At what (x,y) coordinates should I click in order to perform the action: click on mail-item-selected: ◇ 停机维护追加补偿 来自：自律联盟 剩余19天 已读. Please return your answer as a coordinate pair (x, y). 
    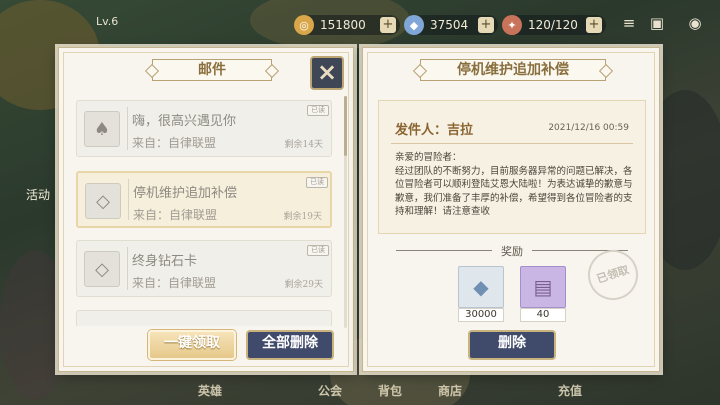
    Looking at the image, I should click on (204, 199).